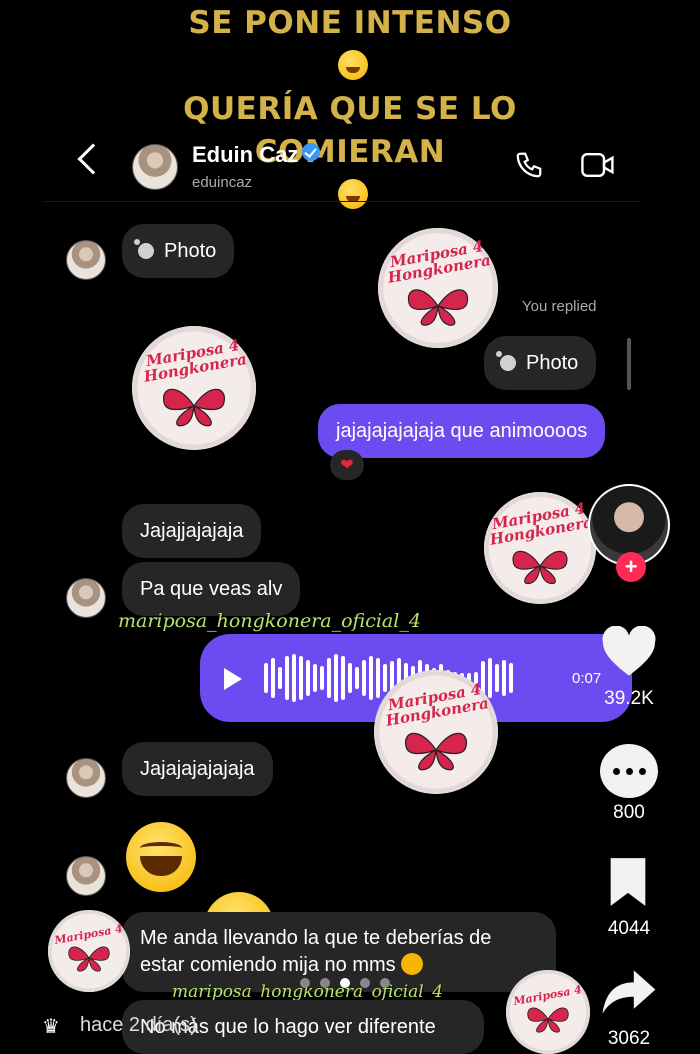  I want to click on incoming-message-text: Pa que veas alv, so click(211, 588).